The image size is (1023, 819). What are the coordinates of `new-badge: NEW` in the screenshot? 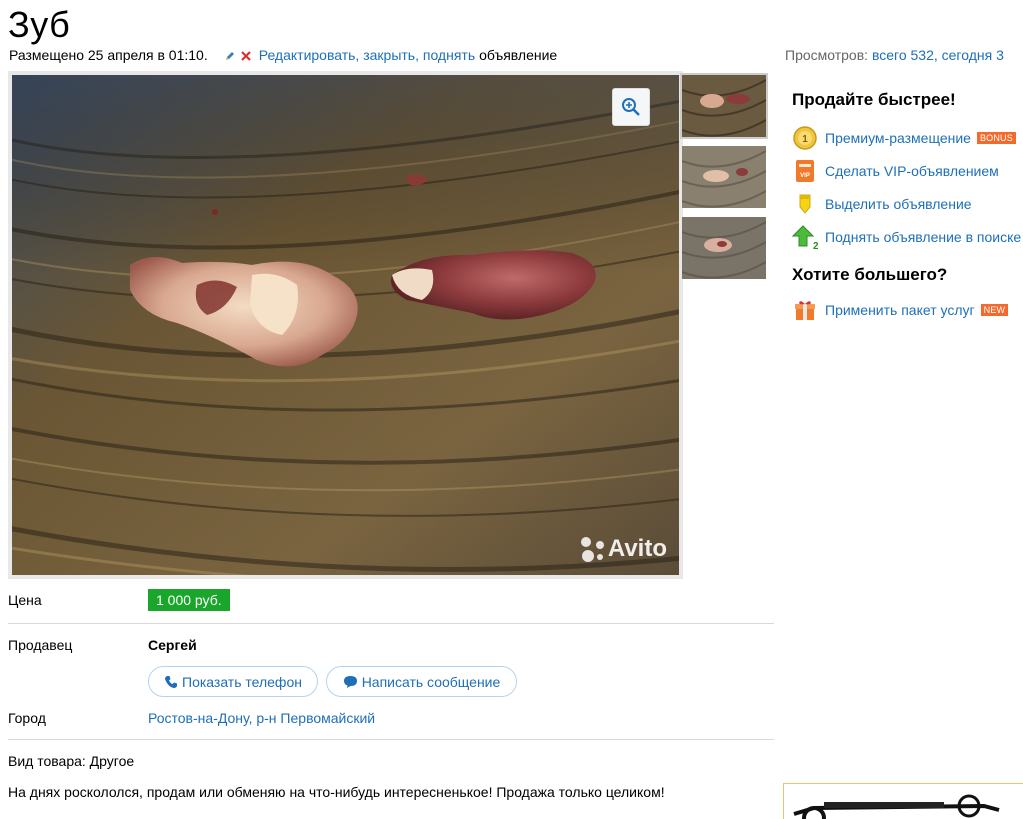 It's located at (994, 309).